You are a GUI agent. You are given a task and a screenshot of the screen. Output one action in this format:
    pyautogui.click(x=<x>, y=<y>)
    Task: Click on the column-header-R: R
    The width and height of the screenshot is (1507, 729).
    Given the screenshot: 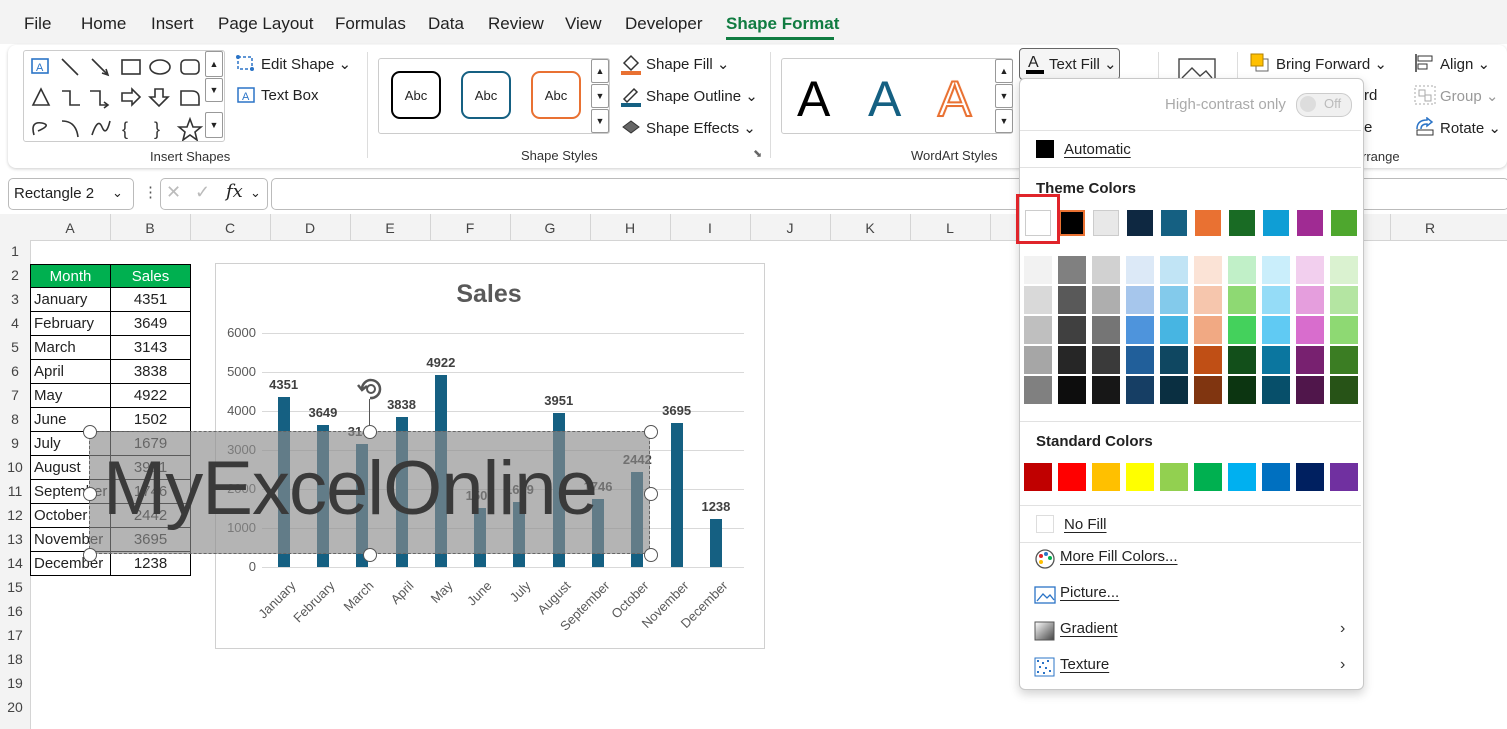 What is the action you would take?
    pyautogui.click(x=1430, y=228)
    